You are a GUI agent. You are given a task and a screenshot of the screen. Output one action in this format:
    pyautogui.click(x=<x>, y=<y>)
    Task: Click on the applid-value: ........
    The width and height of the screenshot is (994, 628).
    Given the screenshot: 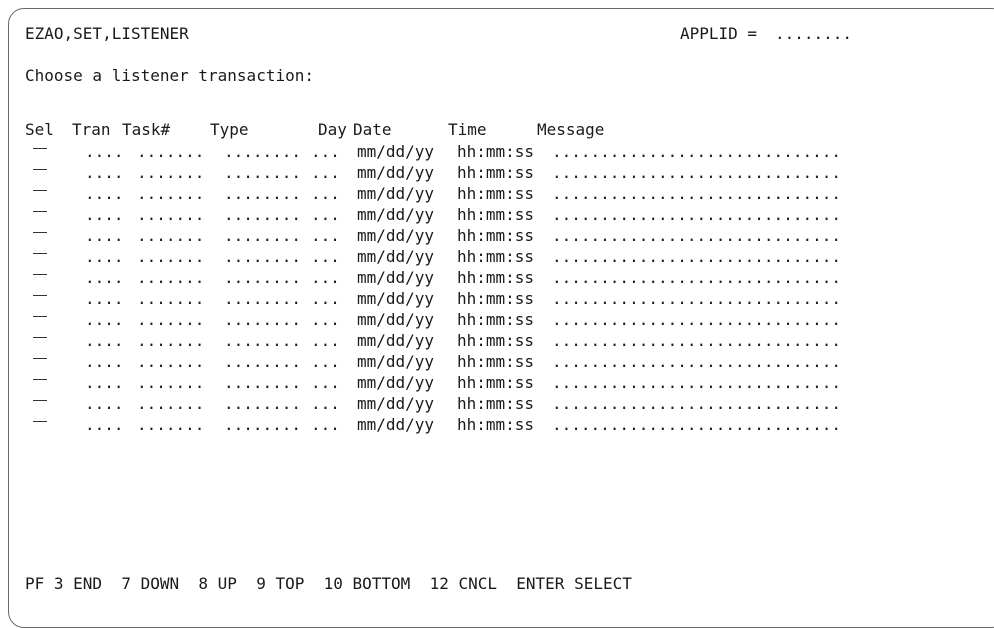 What is the action you would take?
    pyautogui.click(x=814, y=33)
    